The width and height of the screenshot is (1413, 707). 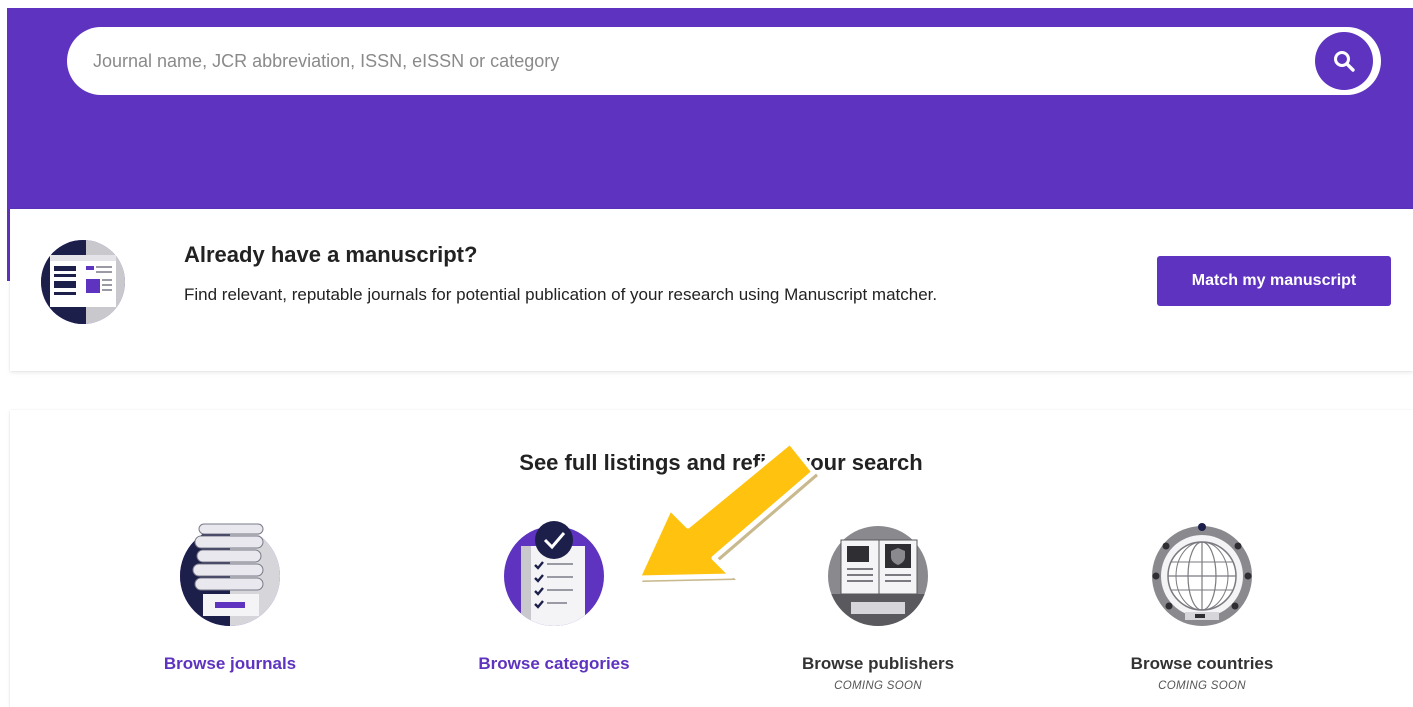 What do you see at coordinates (1202, 574) in the screenshot?
I see `countries-icon` at bounding box center [1202, 574].